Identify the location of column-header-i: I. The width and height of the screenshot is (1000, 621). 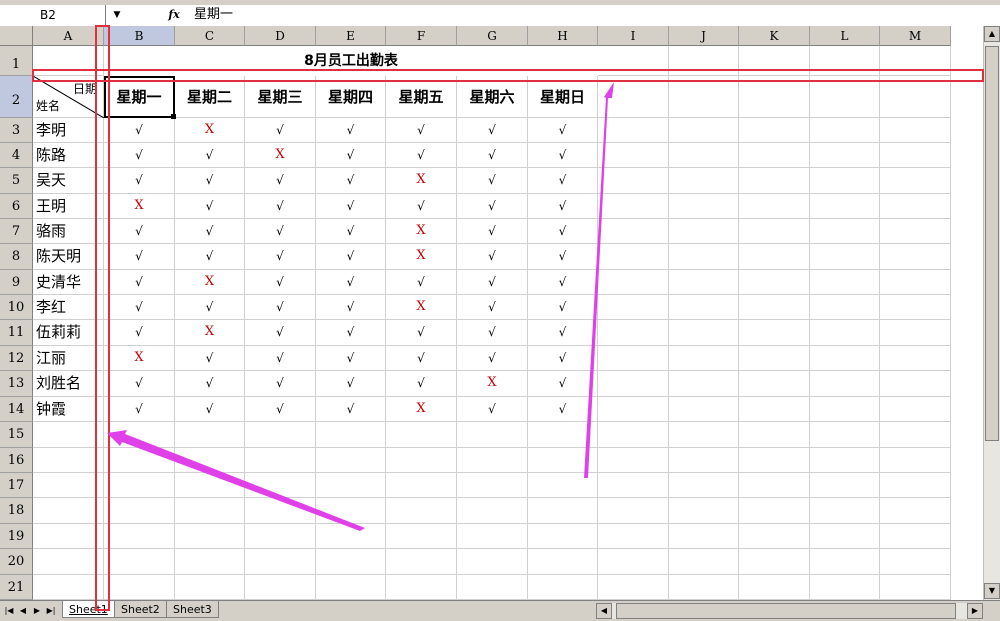
(633, 36).